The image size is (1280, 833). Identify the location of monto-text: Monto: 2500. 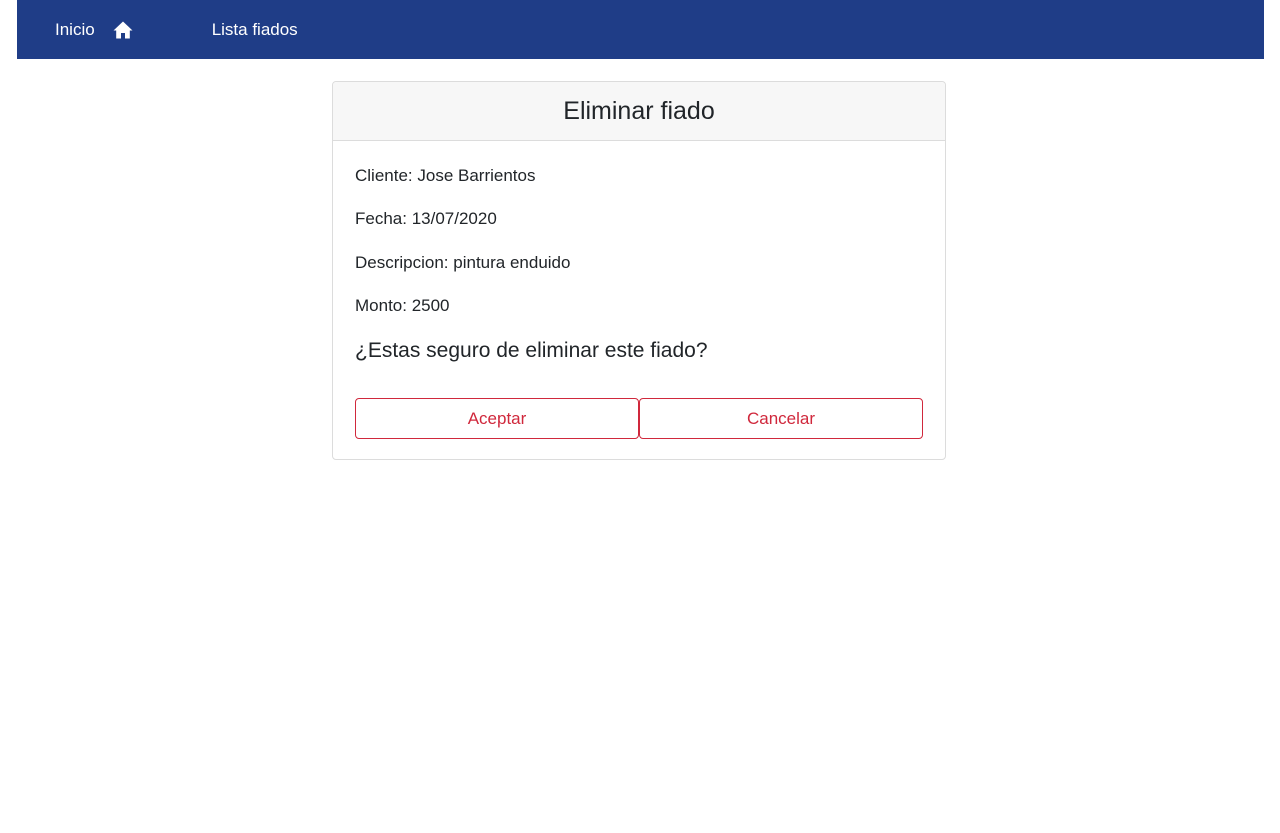
(402, 305).